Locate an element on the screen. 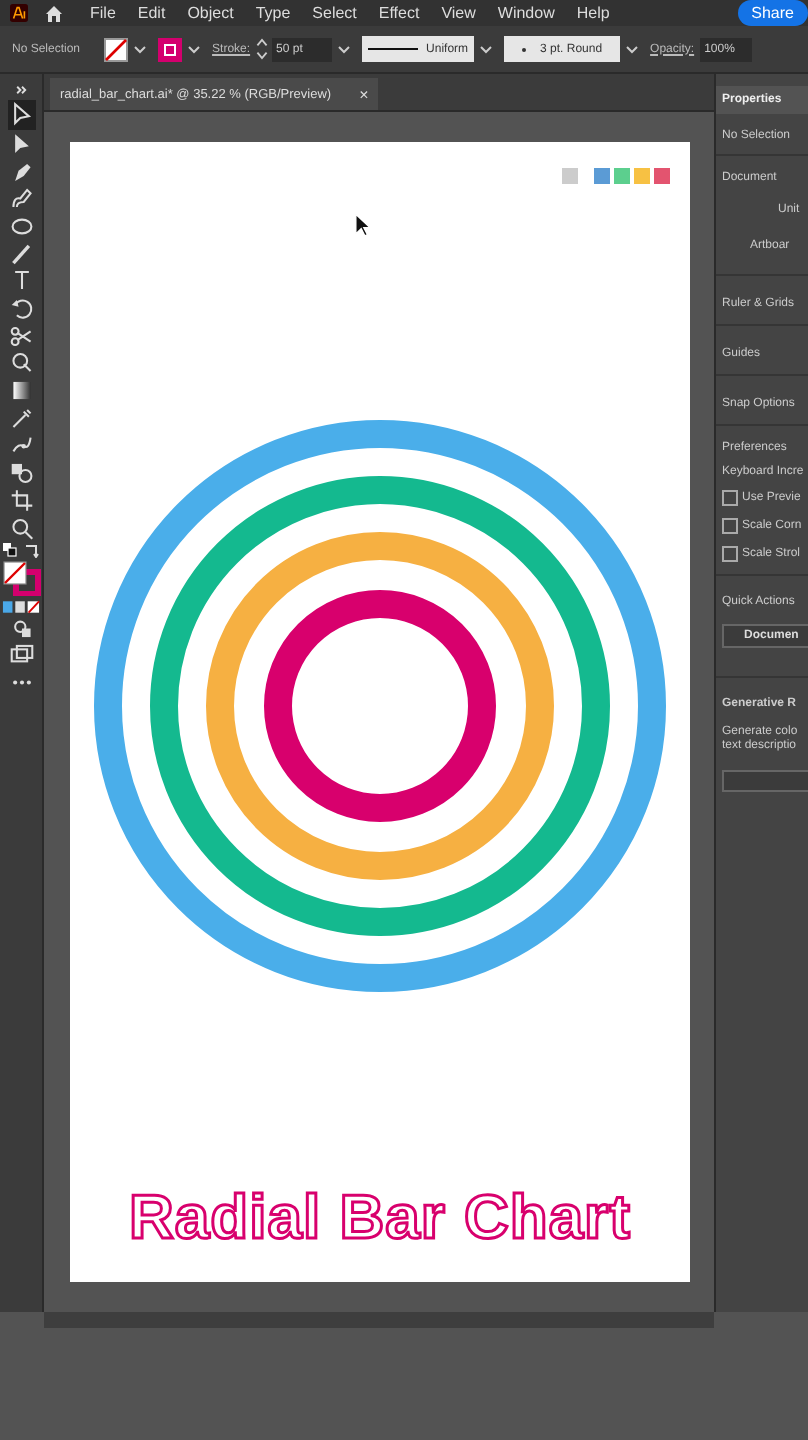  draw-mode-icon is located at coordinates (21, 628).